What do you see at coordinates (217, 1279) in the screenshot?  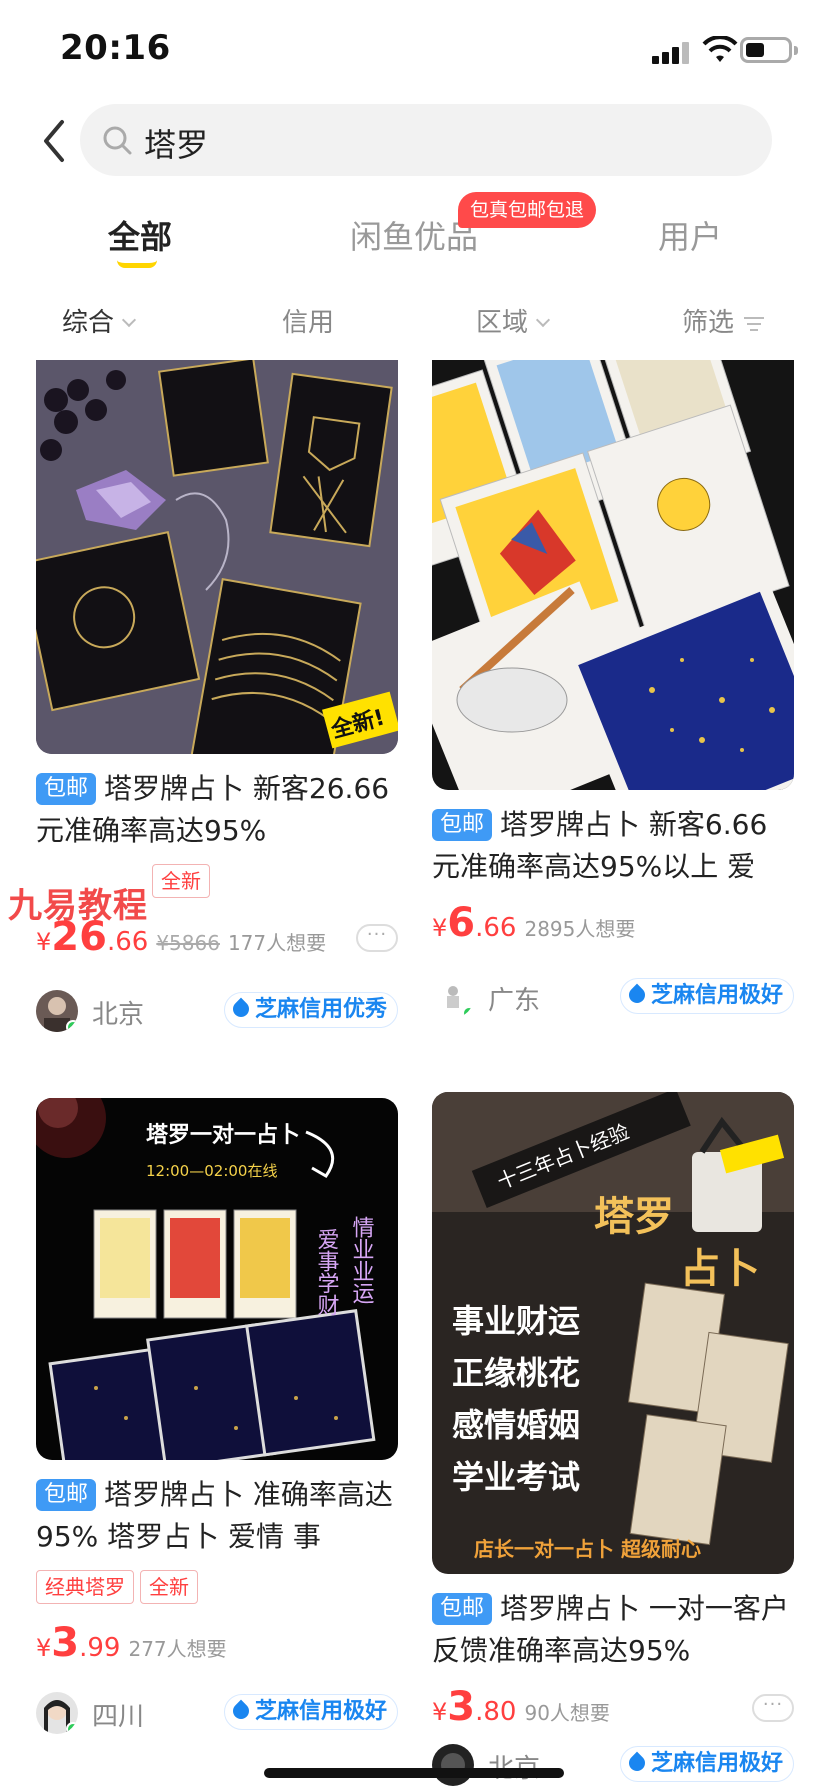 I see `product-image: 塔罗一对一占卜 12:00—02:00在线 爱事学财 情业业运` at bounding box center [217, 1279].